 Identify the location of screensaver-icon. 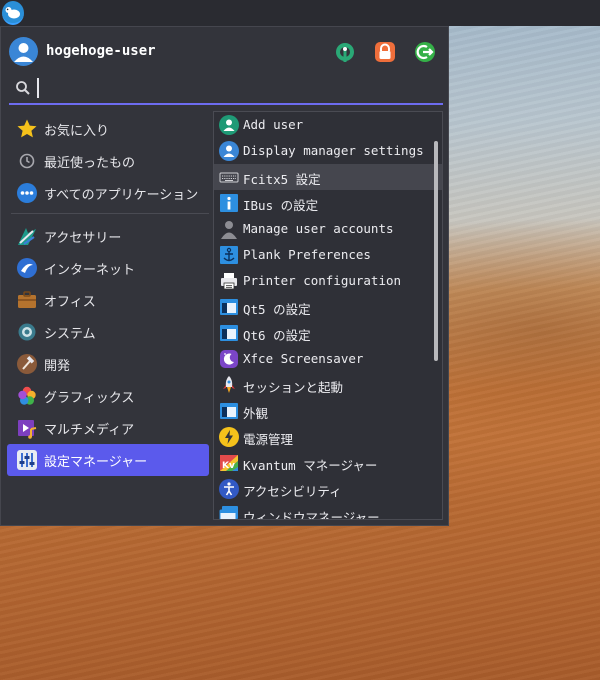
(229, 359).